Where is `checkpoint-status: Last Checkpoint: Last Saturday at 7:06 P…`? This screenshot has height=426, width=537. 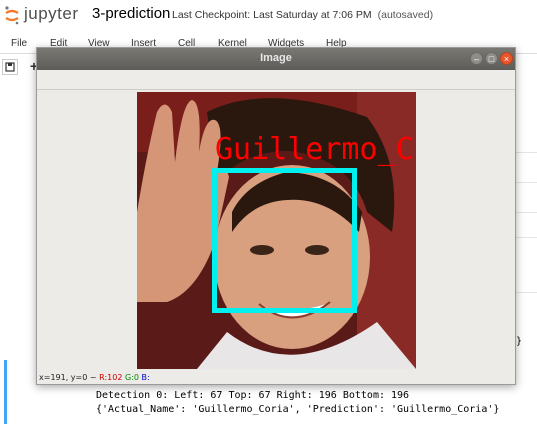
checkpoint-status: Last Checkpoint: Last Saturday at 7:06 P… is located at coordinates (302, 15).